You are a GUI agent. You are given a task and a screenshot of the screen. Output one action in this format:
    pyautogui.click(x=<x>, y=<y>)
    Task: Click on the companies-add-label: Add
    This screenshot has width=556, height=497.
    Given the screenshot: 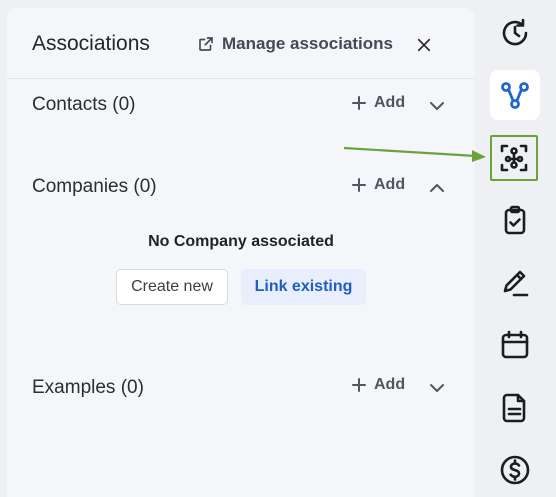 What is the action you would take?
    pyautogui.click(x=390, y=184)
    